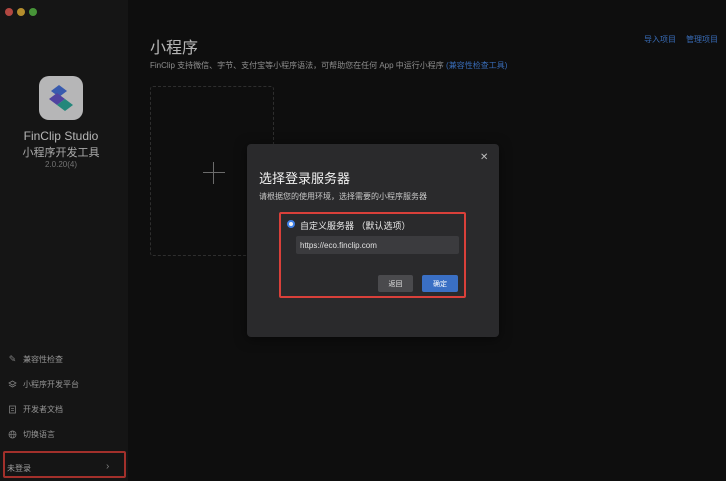 This screenshot has height=481, width=726. I want to click on custom-server-radio, so click(291, 224).